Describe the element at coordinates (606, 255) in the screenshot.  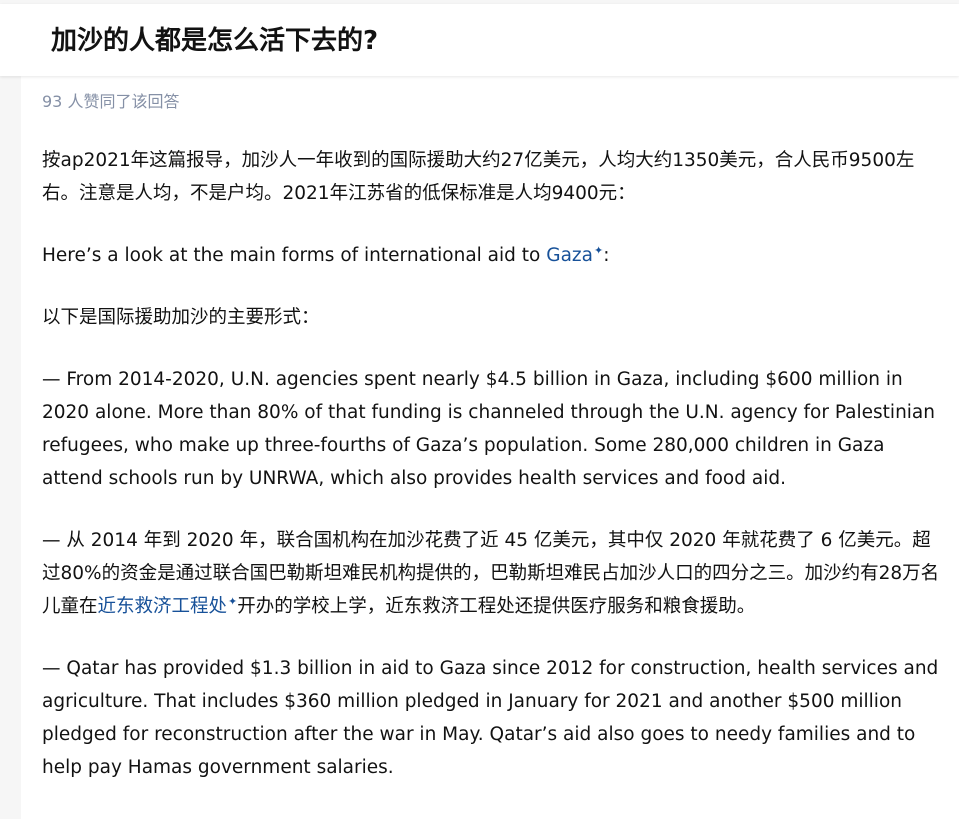
I see `paragraph-text: :` at that location.